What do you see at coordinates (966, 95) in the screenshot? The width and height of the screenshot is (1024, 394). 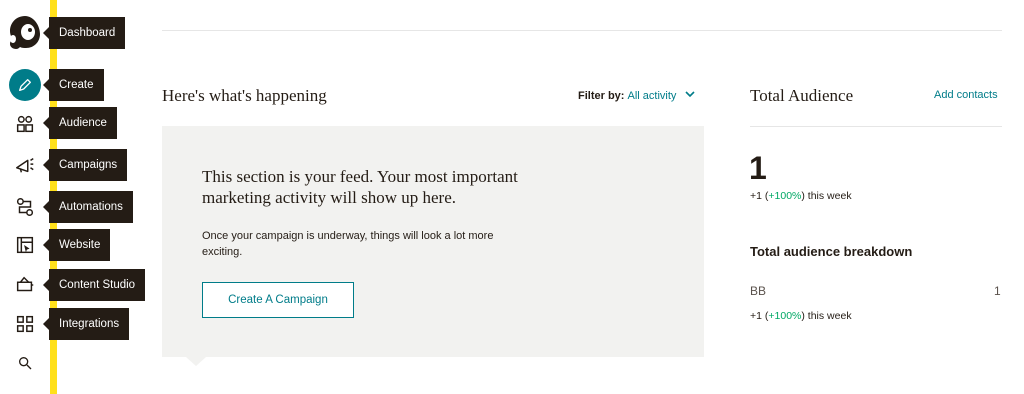 I see `add-contacts-link: Add contacts` at bounding box center [966, 95].